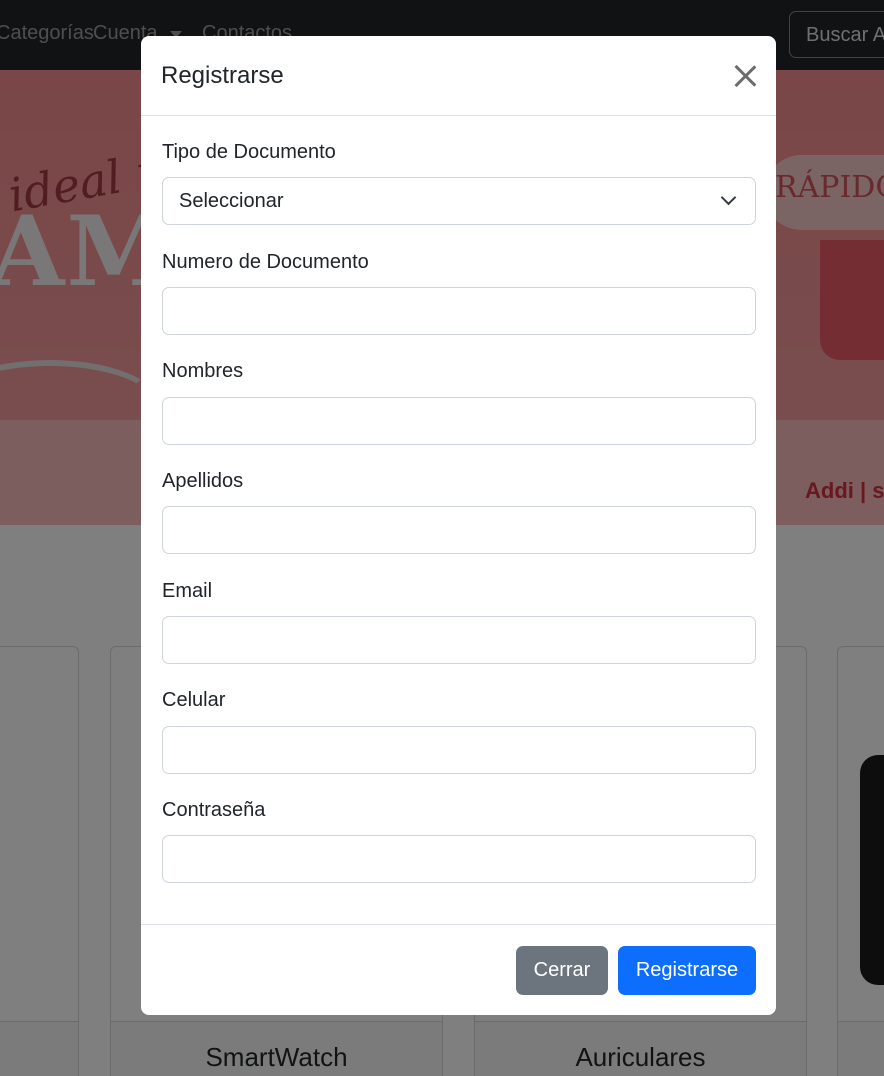 The image size is (884, 1076). I want to click on first-names-label: Nombres, so click(203, 371).